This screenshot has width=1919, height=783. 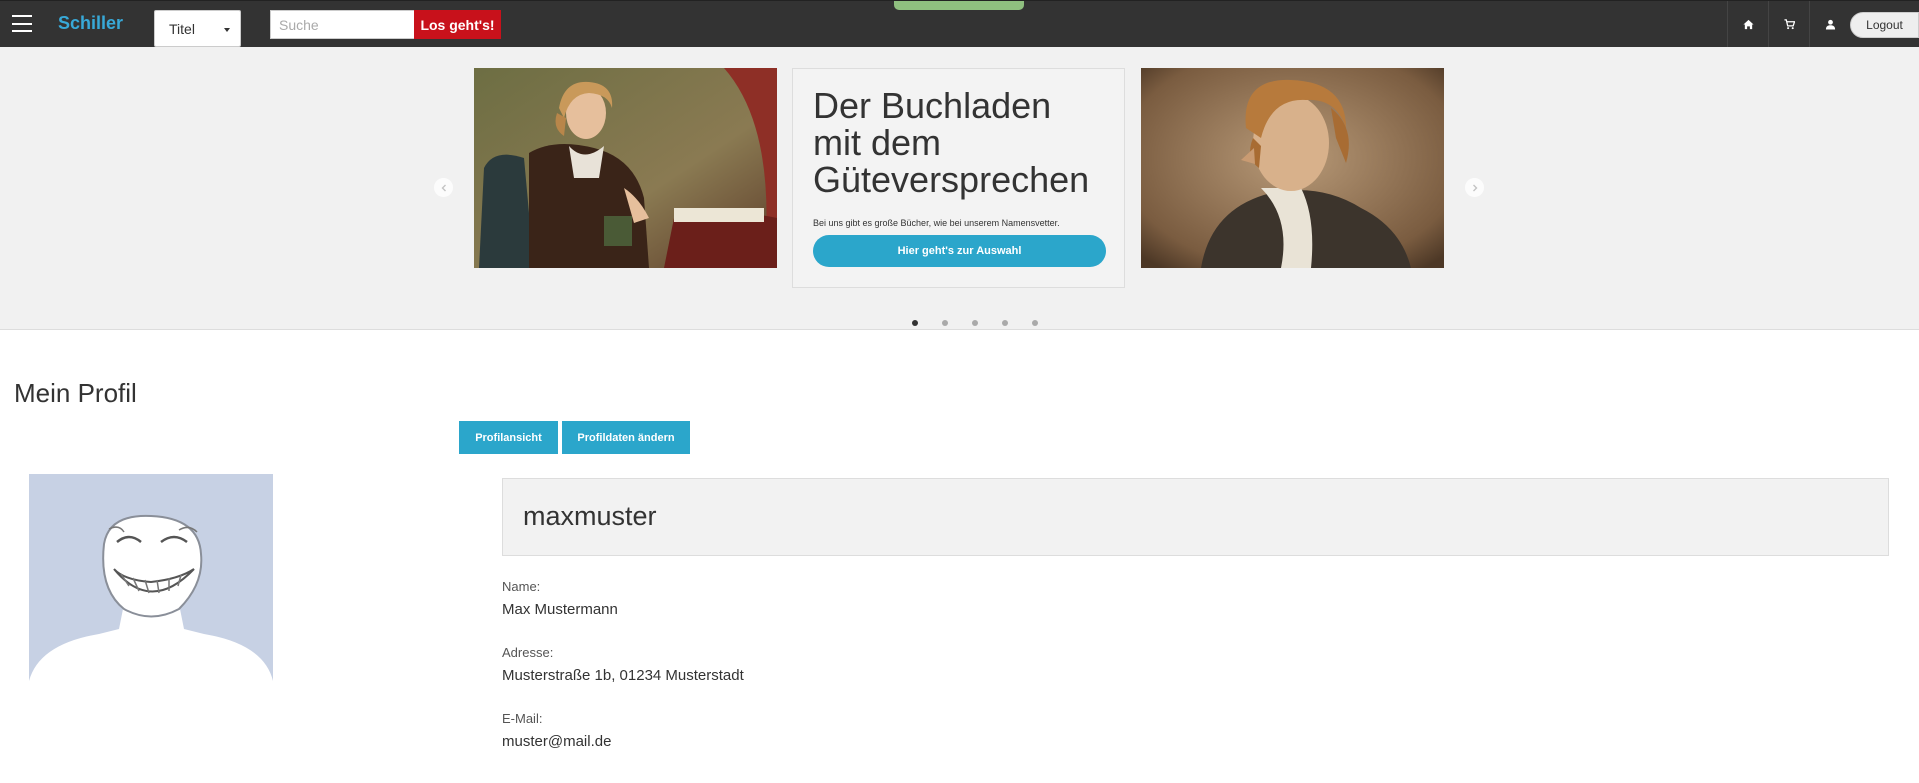 I want to click on name-label: Name:, so click(x=521, y=586).